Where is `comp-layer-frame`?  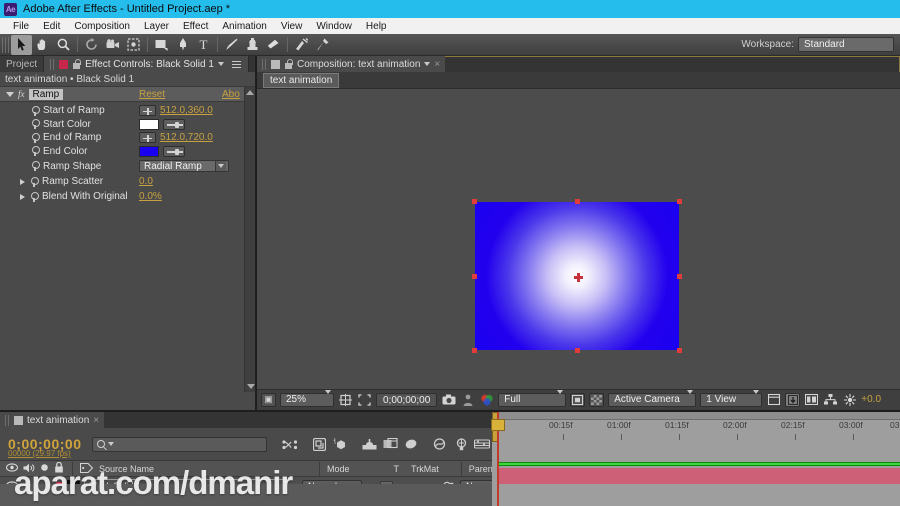 comp-layer-frame is located at coordinates (577, 276).